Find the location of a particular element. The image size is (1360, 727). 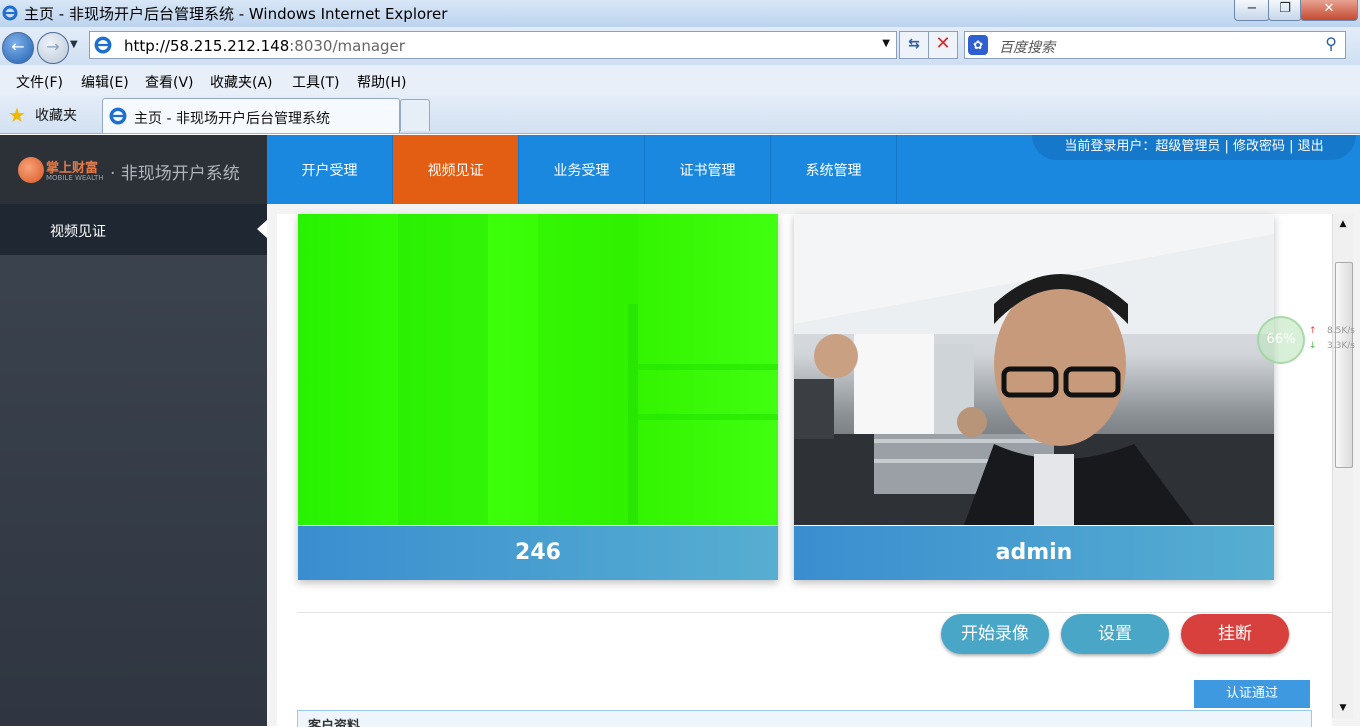

maximize-button: ❐ is located at coordinates (1285, 10).